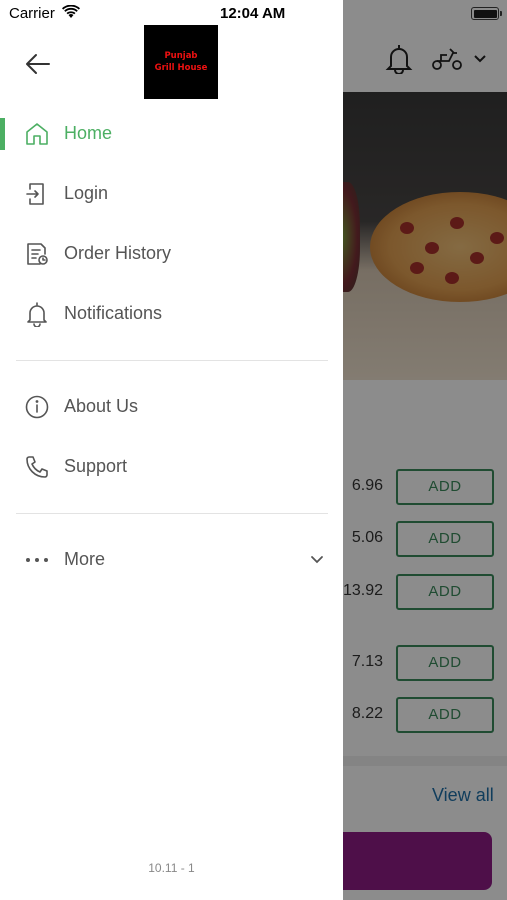  I want to click on login-icon, so click(35, 194).